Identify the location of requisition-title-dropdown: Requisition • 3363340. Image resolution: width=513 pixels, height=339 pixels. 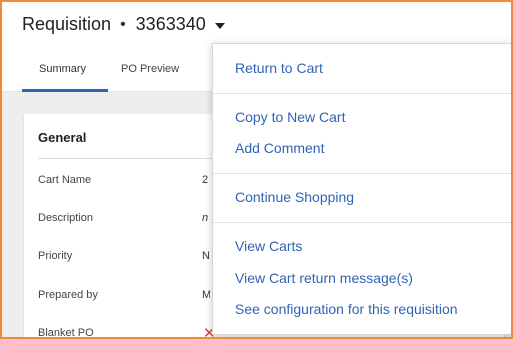
(123, 24).